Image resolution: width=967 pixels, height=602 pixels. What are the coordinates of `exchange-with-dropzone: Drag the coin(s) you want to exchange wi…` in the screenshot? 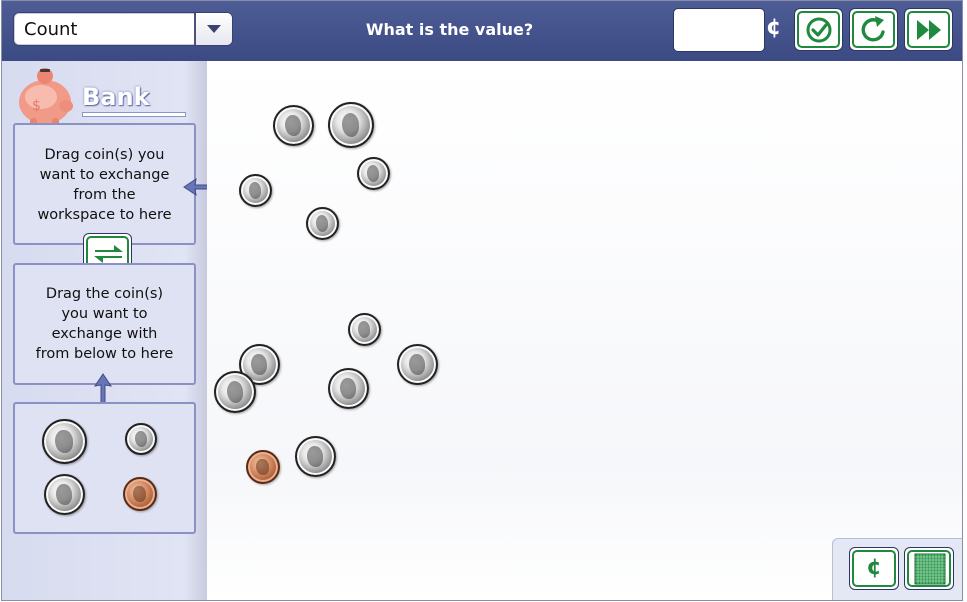 It's located at (104, 324).